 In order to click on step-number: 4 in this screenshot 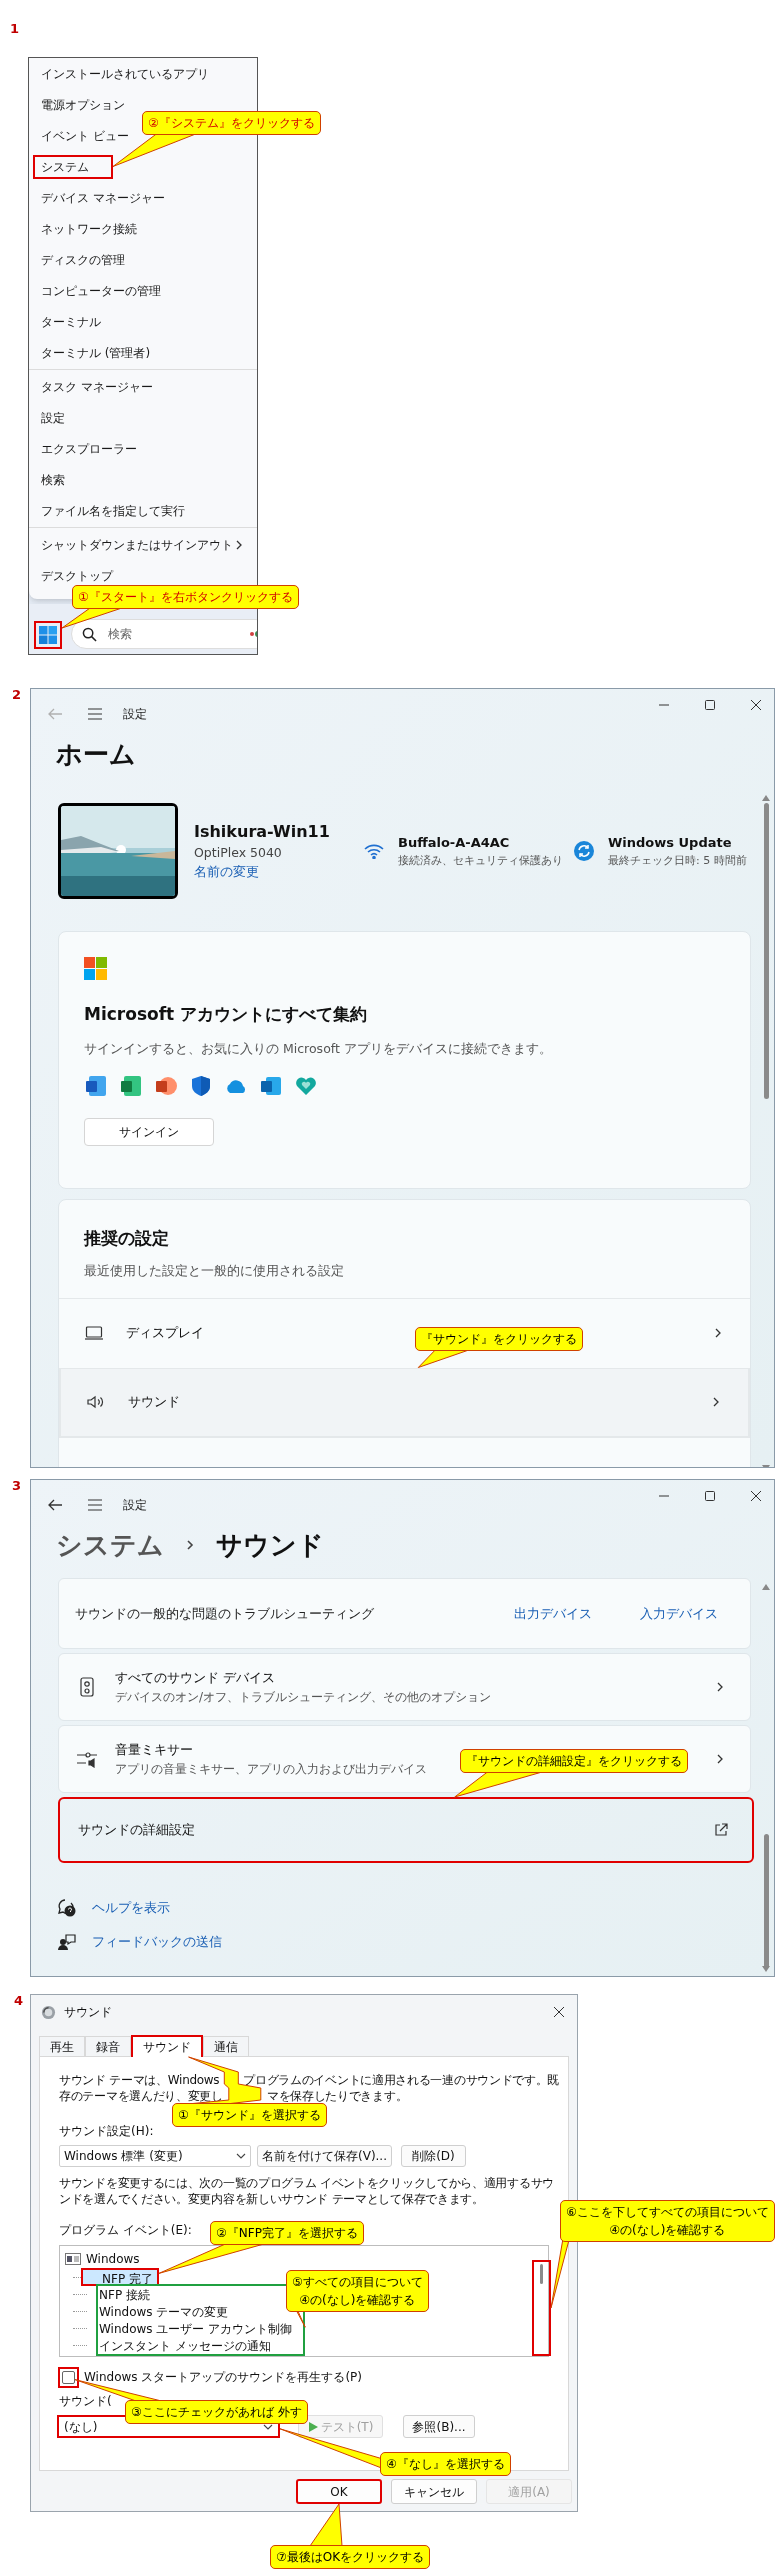, I will do `click(19, 2002)`.